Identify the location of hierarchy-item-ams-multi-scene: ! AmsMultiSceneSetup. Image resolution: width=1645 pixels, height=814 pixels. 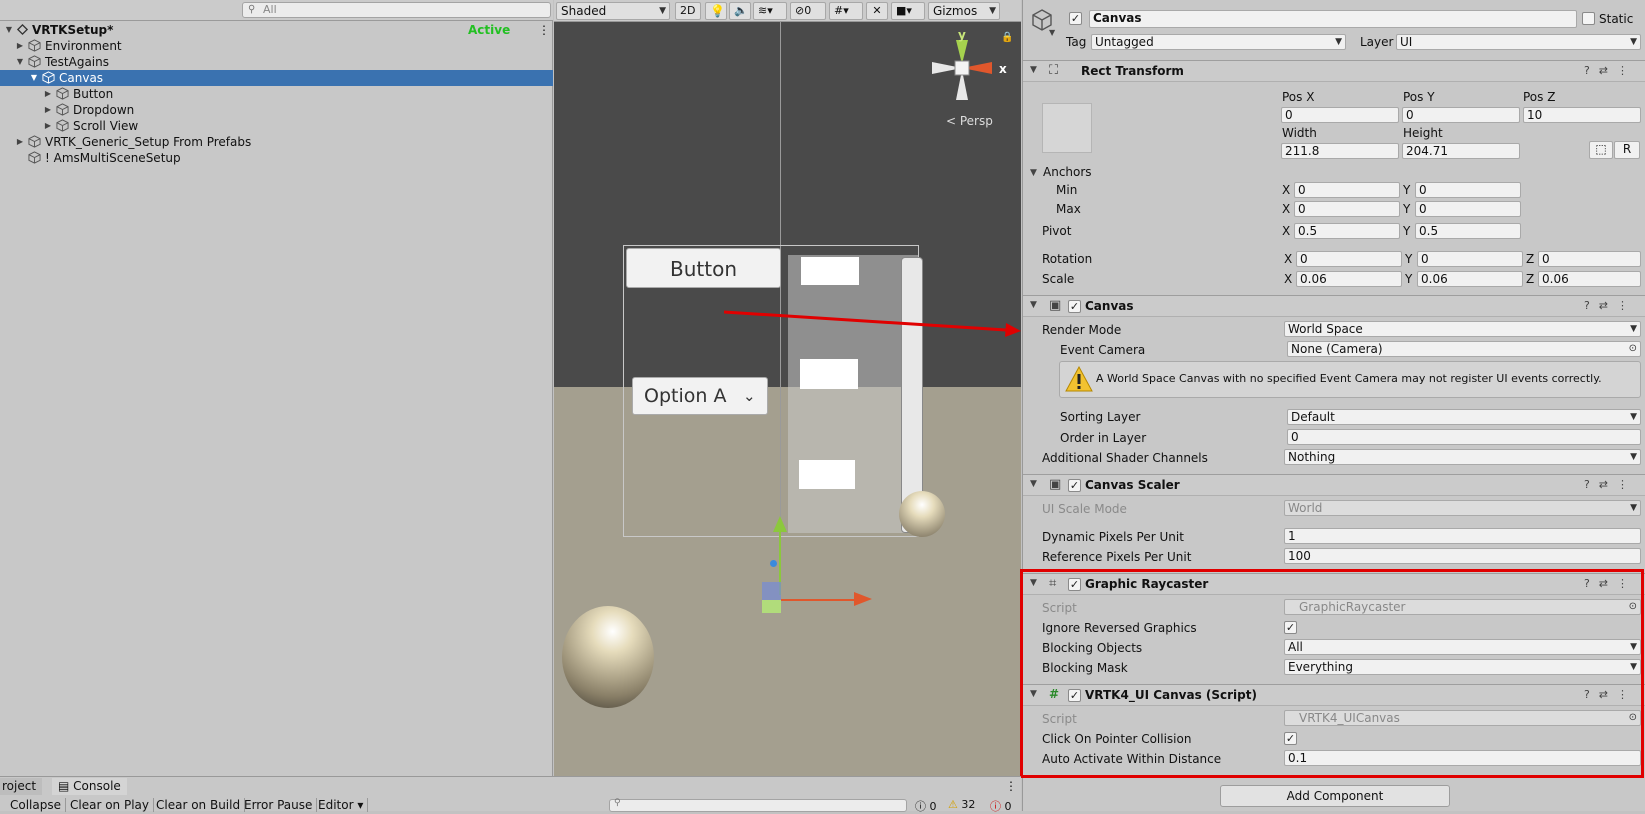
(276, 158).